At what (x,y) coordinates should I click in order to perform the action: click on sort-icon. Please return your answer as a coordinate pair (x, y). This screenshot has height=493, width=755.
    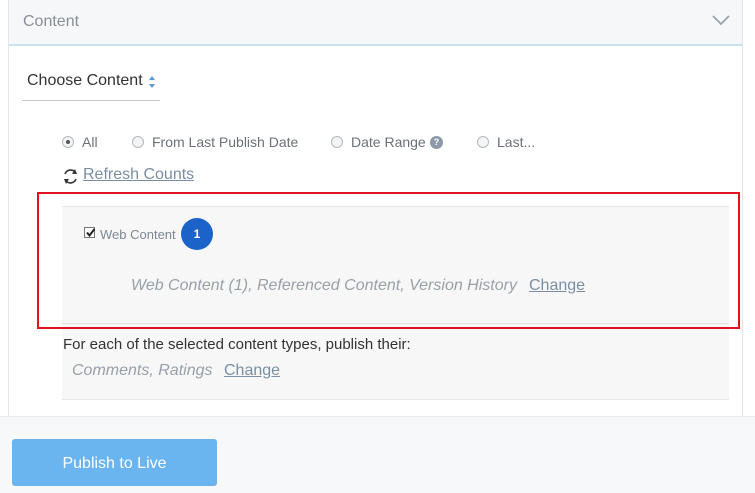
    Looking at the image, I should click on (152, 82).